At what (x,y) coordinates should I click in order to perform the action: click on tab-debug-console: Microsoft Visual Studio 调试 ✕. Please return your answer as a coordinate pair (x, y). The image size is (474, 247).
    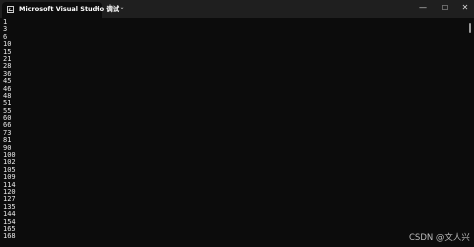
    Looking at the image, I should click on (60, 10).